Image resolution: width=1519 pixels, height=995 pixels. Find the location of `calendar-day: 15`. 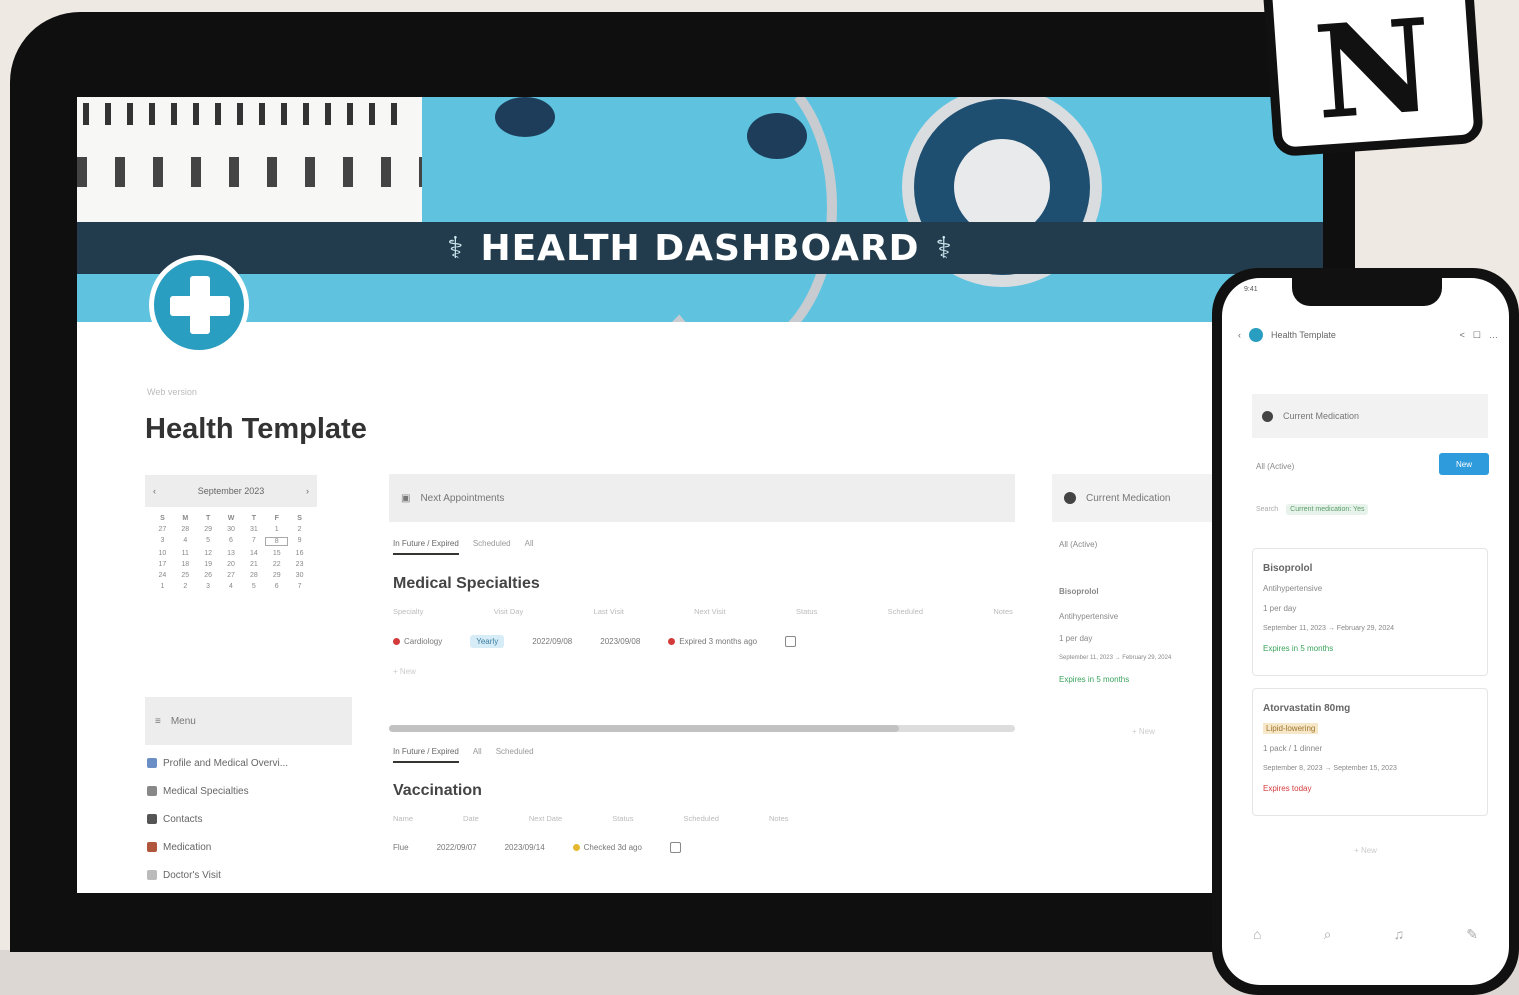

calendar-day: 15 is located at coordinates (276, 553).